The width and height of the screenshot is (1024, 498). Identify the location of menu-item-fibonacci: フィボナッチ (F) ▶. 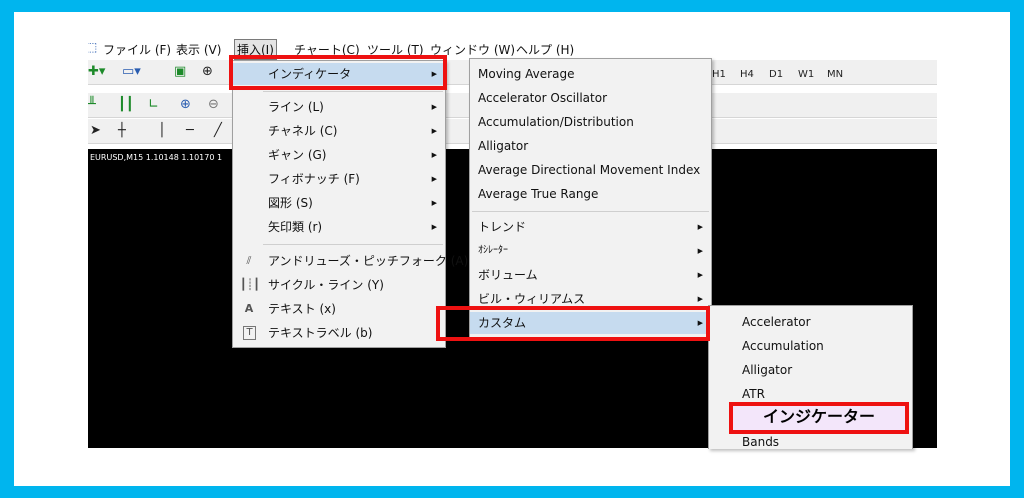
(339, 179).